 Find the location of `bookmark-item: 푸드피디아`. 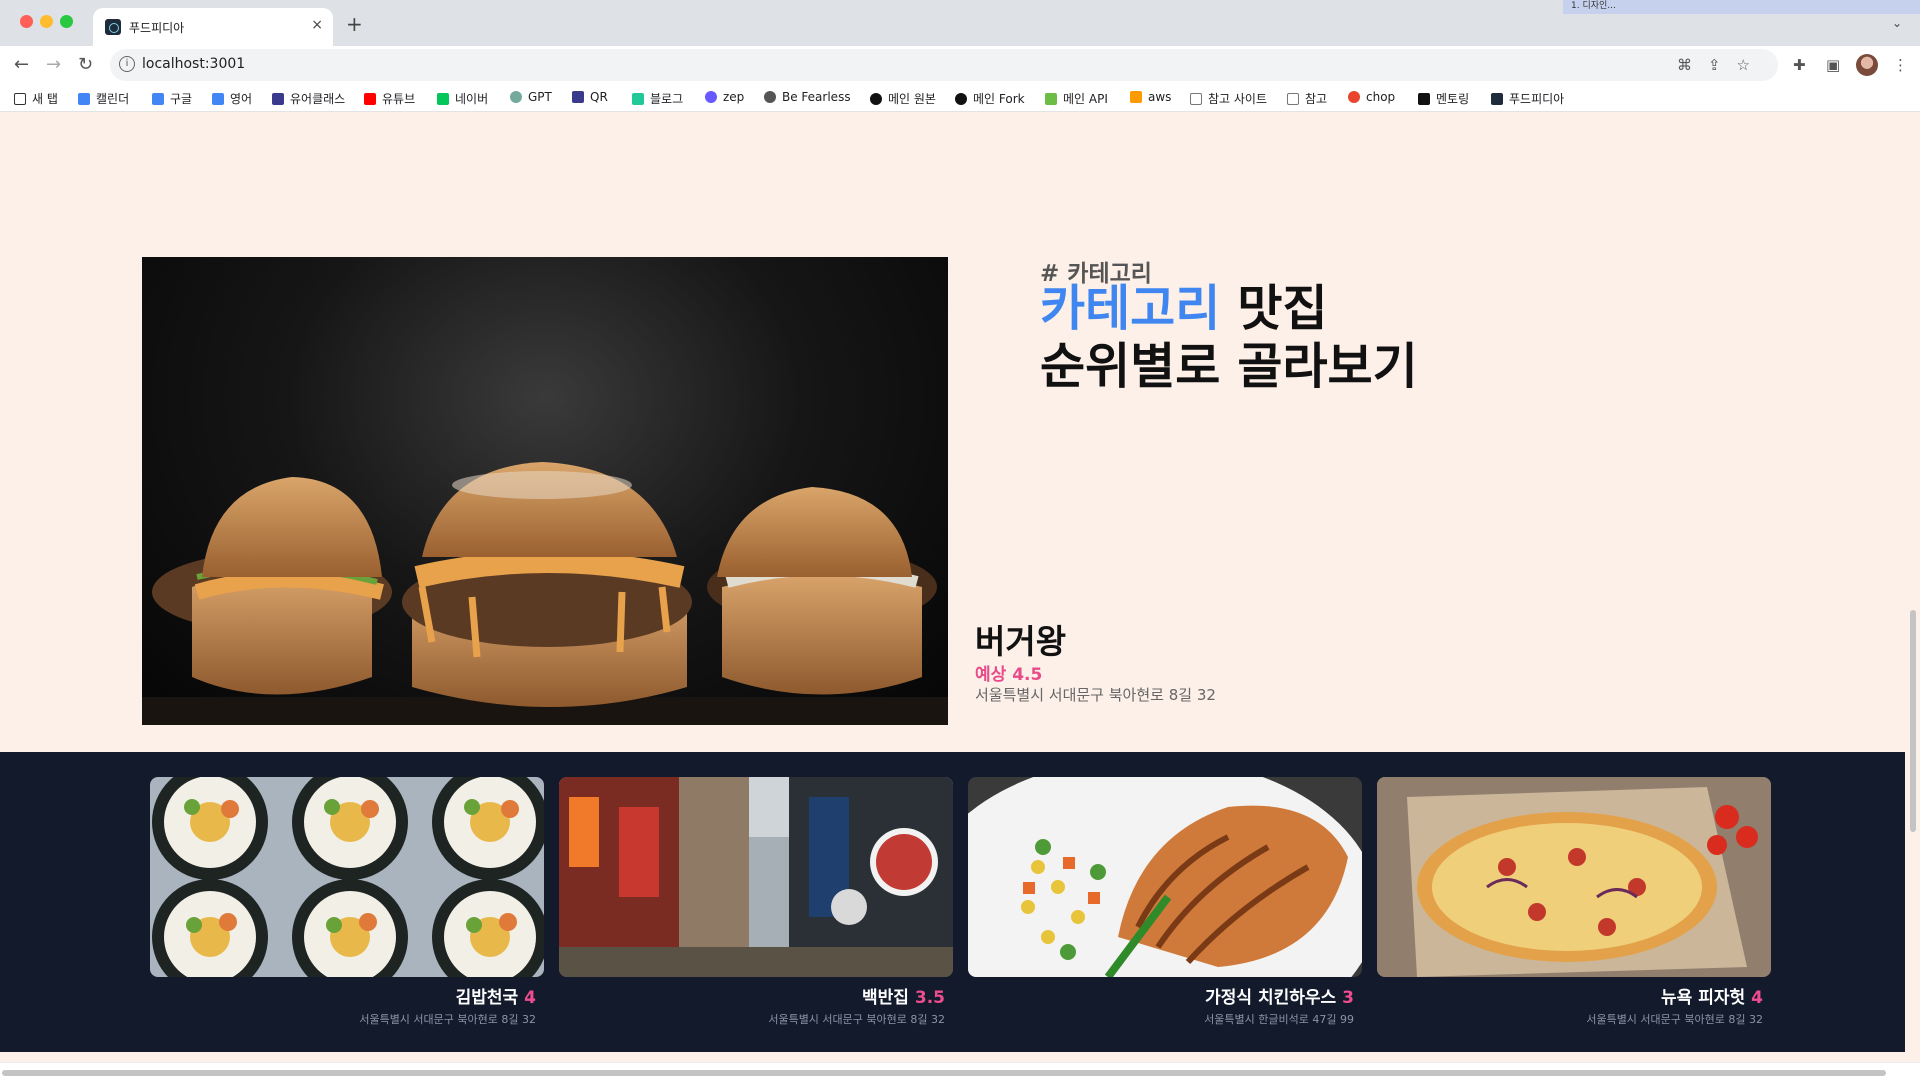

bookmark-item: 푸드피디아 is located at coordinates (1527, 98).